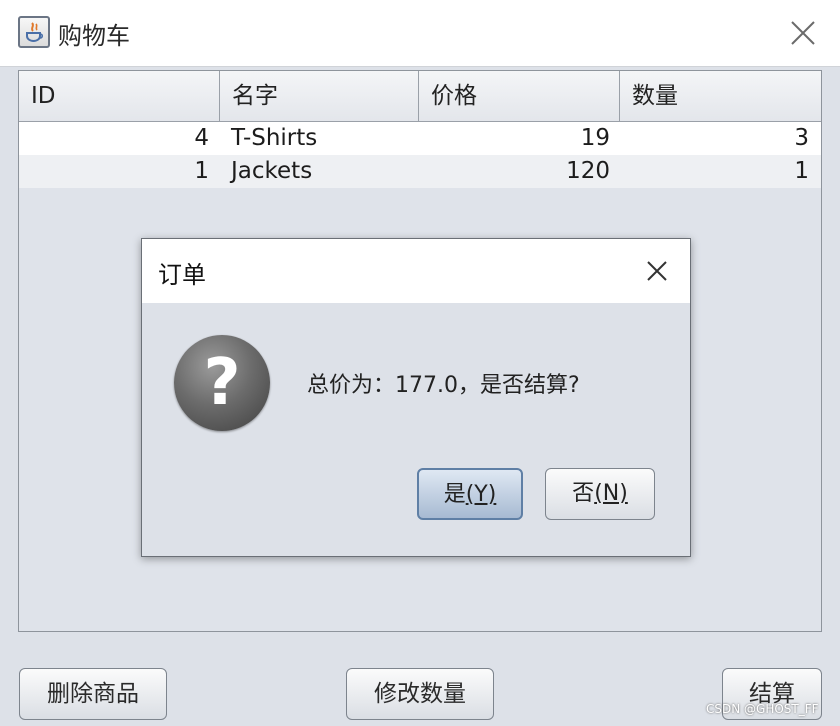 The image size is (840, 726). Describe the element at coordinates (801, 171) in the screenshot. I see `cell-quantity: 1` at that location.